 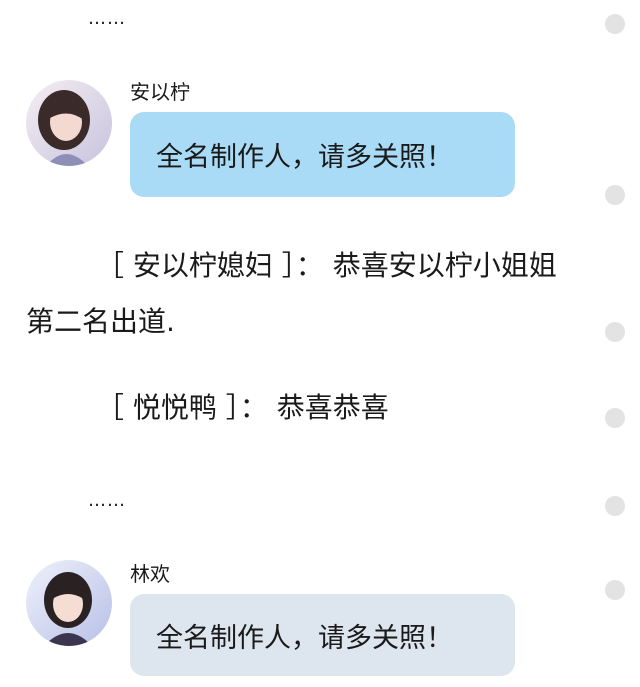 I want to click on sender-avatar-lin-huan, so click(x=69, y=603).